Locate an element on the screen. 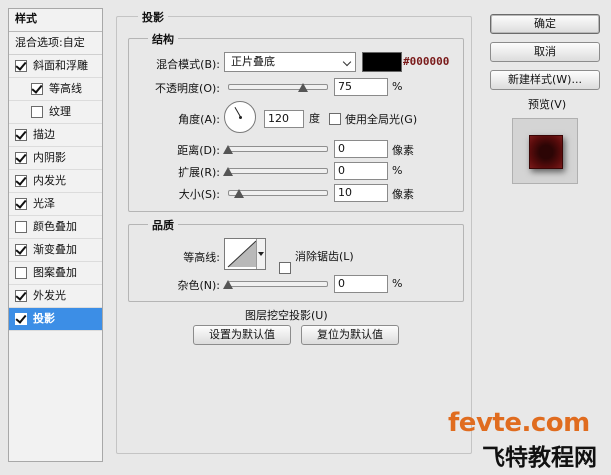  style-item: 投影 is located at coordinates (55, 319).